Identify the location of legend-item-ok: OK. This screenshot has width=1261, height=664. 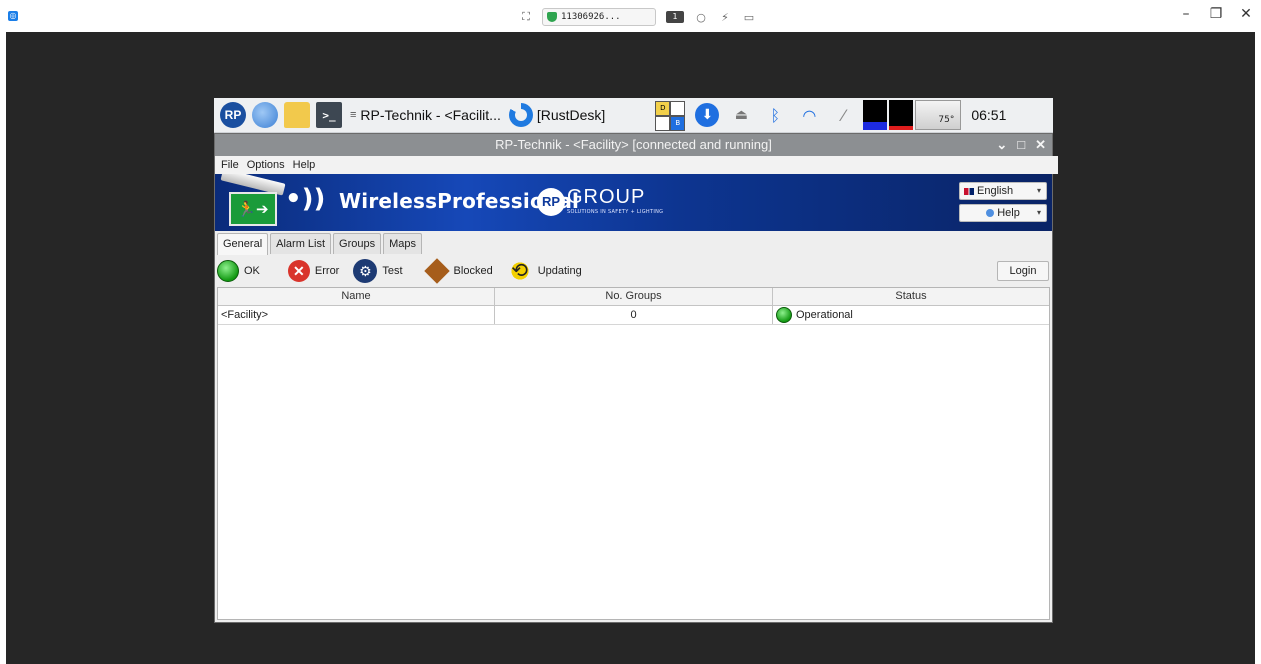
(238, 271).